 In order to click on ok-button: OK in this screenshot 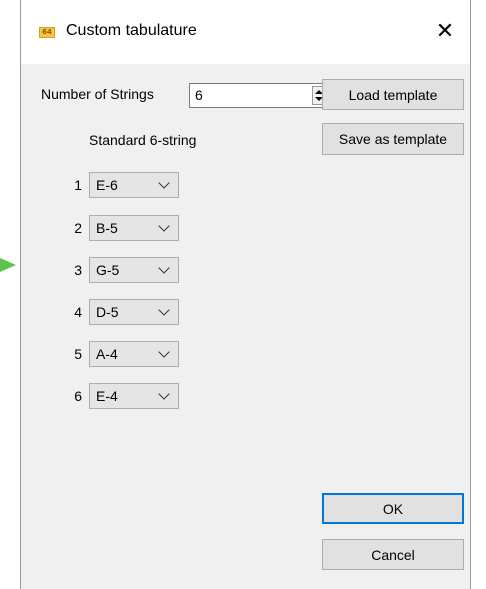, I will do `click(393, 508)`.